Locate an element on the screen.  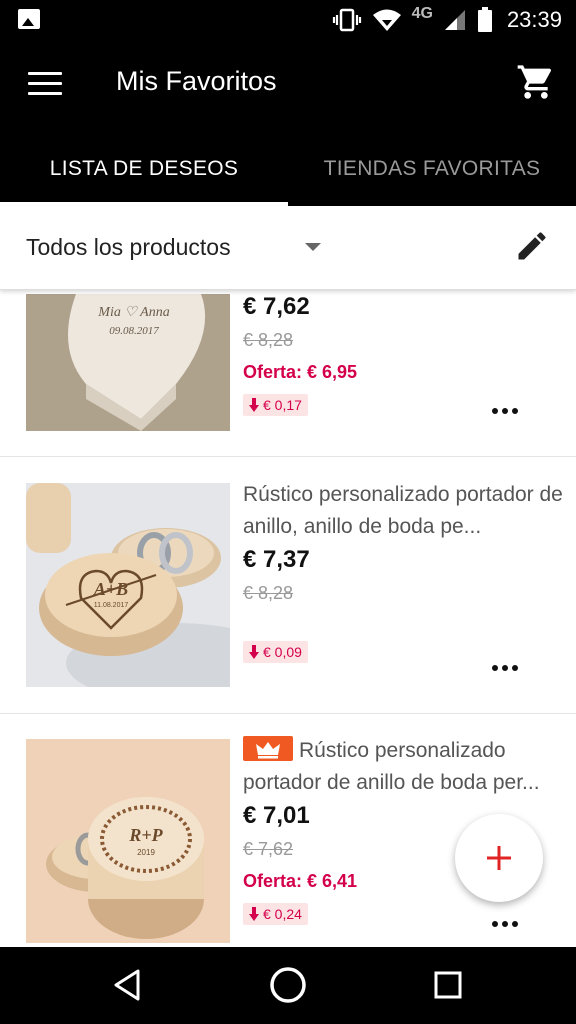
price-drop-badge: € 0,17 is located at coordinates (275, 405).